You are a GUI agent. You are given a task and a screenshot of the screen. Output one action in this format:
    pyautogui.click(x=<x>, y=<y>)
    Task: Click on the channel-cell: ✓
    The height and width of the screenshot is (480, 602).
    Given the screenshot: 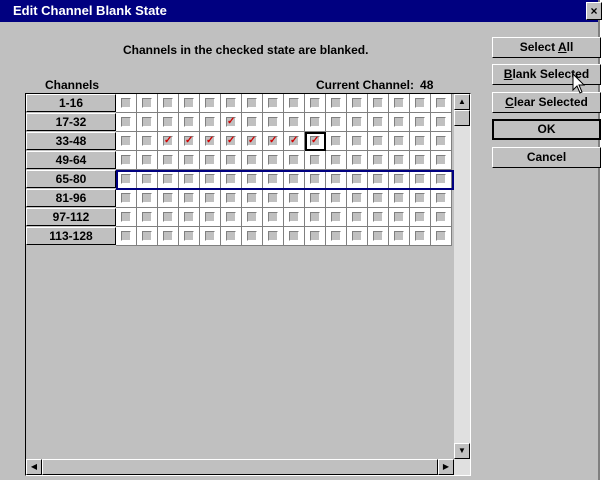 What is the action you would take?
    pyautogui.click(x=273, y=141)
    